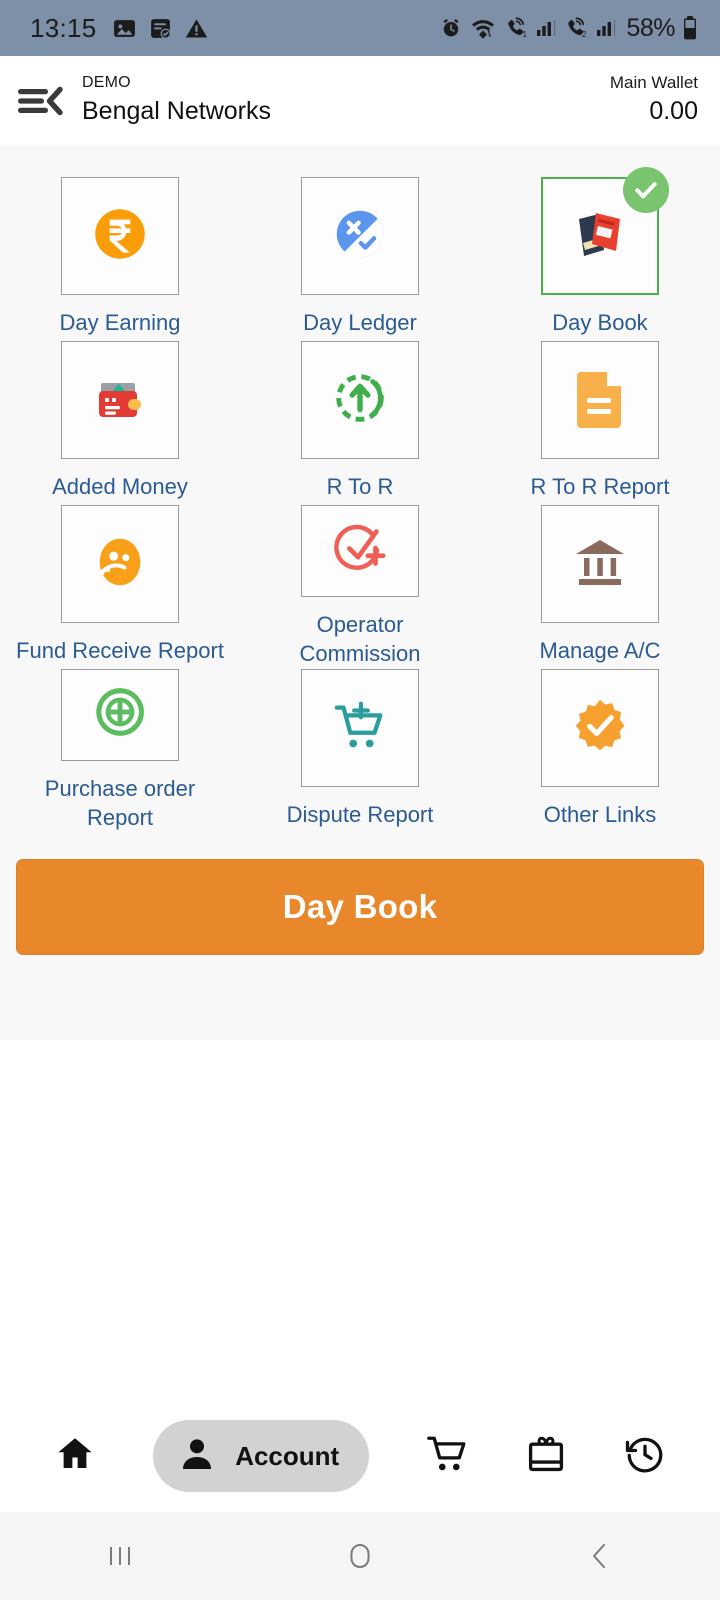 The height and width of the screenshot is (1600, 720). I want to click on signal-sim2-icon, so click(606, 28).